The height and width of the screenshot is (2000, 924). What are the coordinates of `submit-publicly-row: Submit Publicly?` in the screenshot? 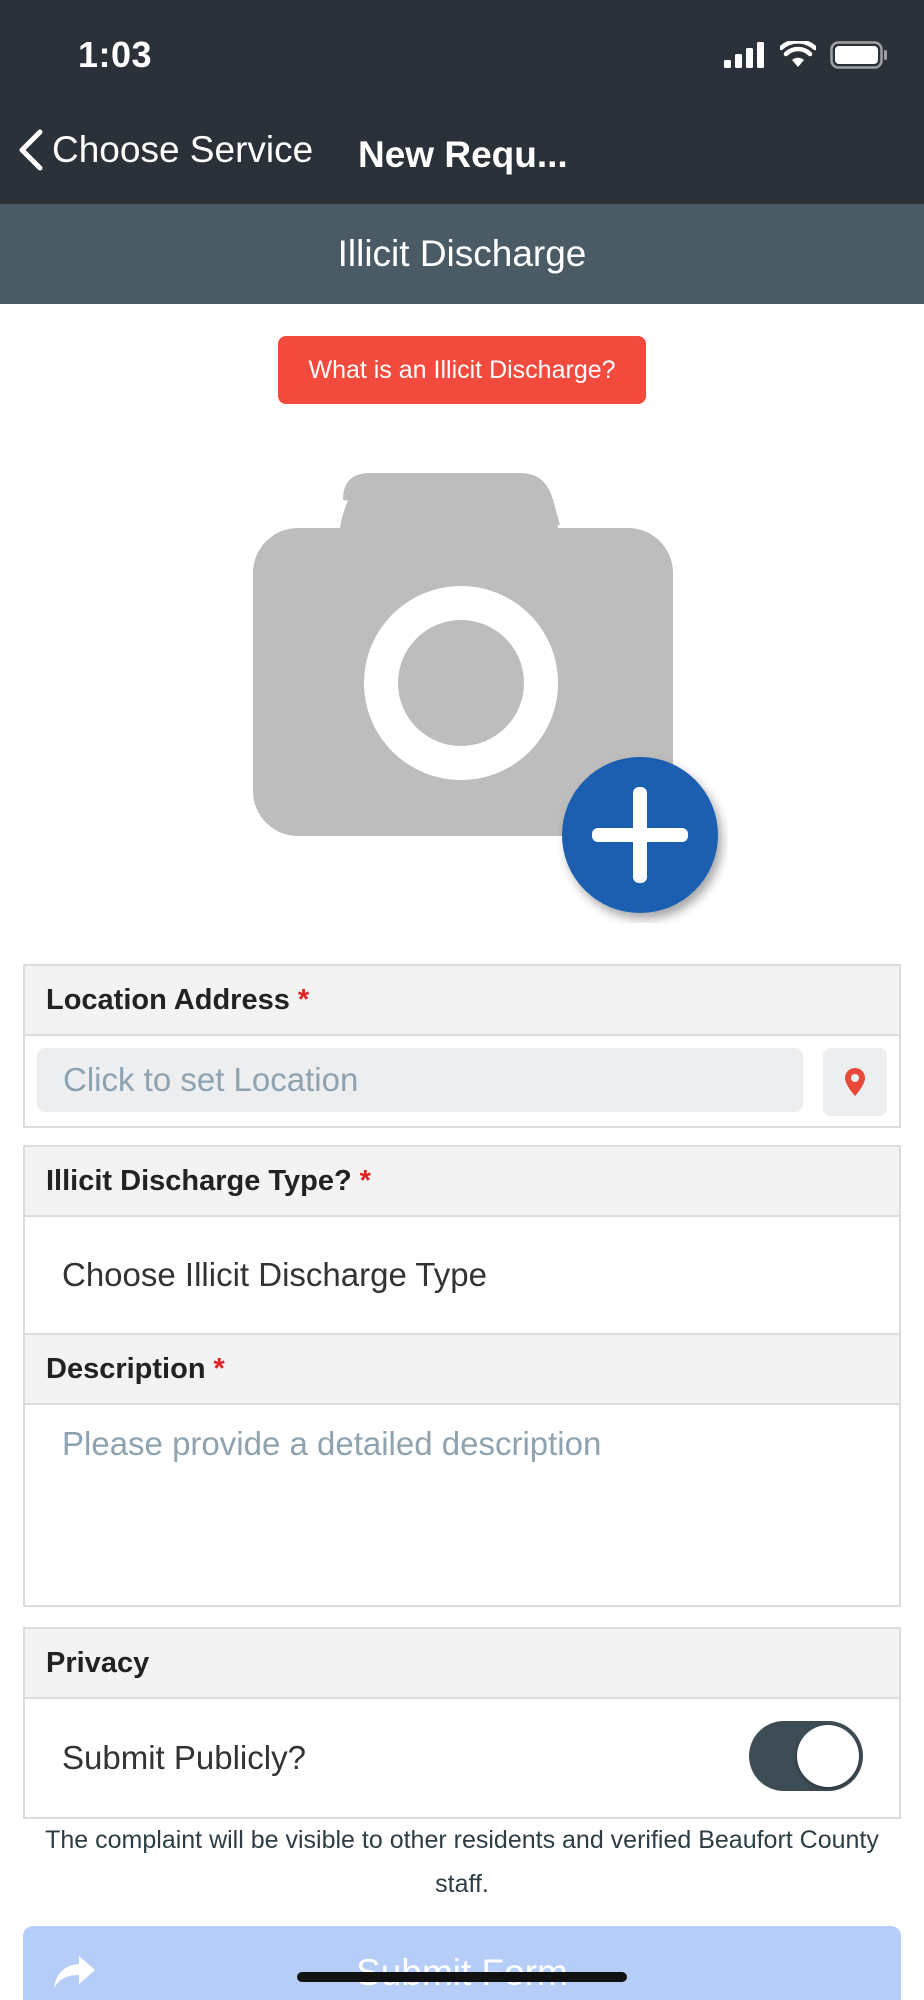 It's located at (462, 1758).